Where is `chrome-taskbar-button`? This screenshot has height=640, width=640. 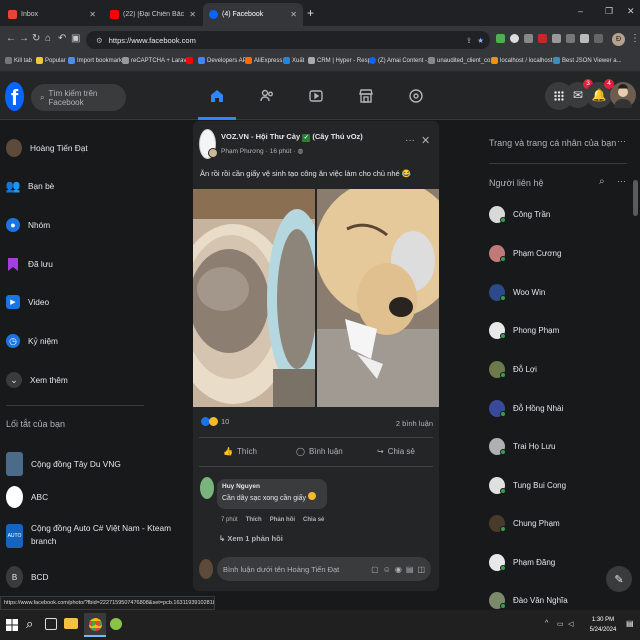 chrome-taskbar-button is located at coordinates (95, 625).